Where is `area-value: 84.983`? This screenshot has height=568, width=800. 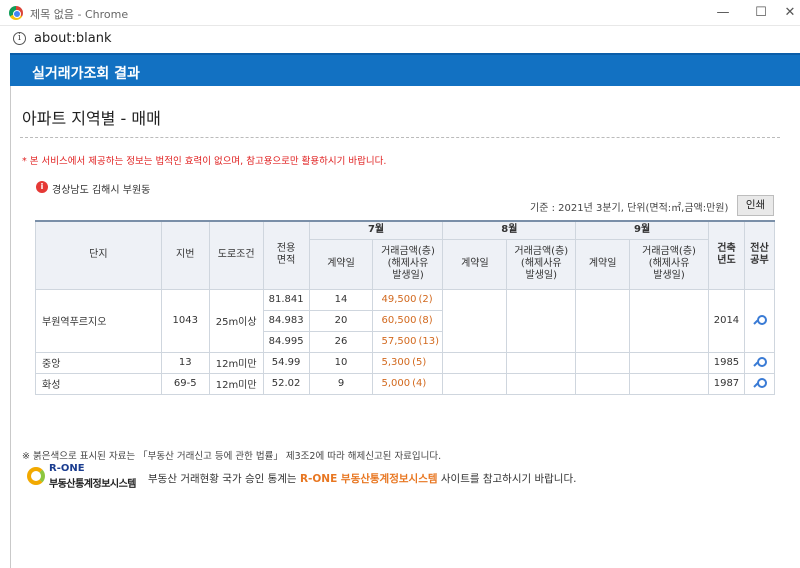
area-value: 84.983 is located at coordinates (286, 320).